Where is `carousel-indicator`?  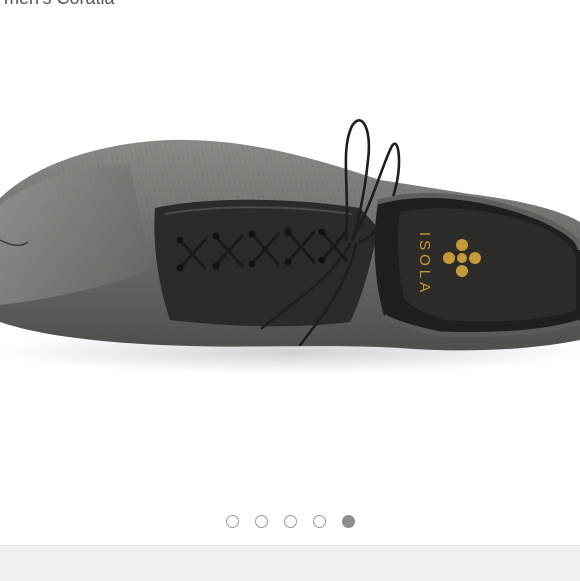
carousel-indicator is located at coordinates (290, 521).